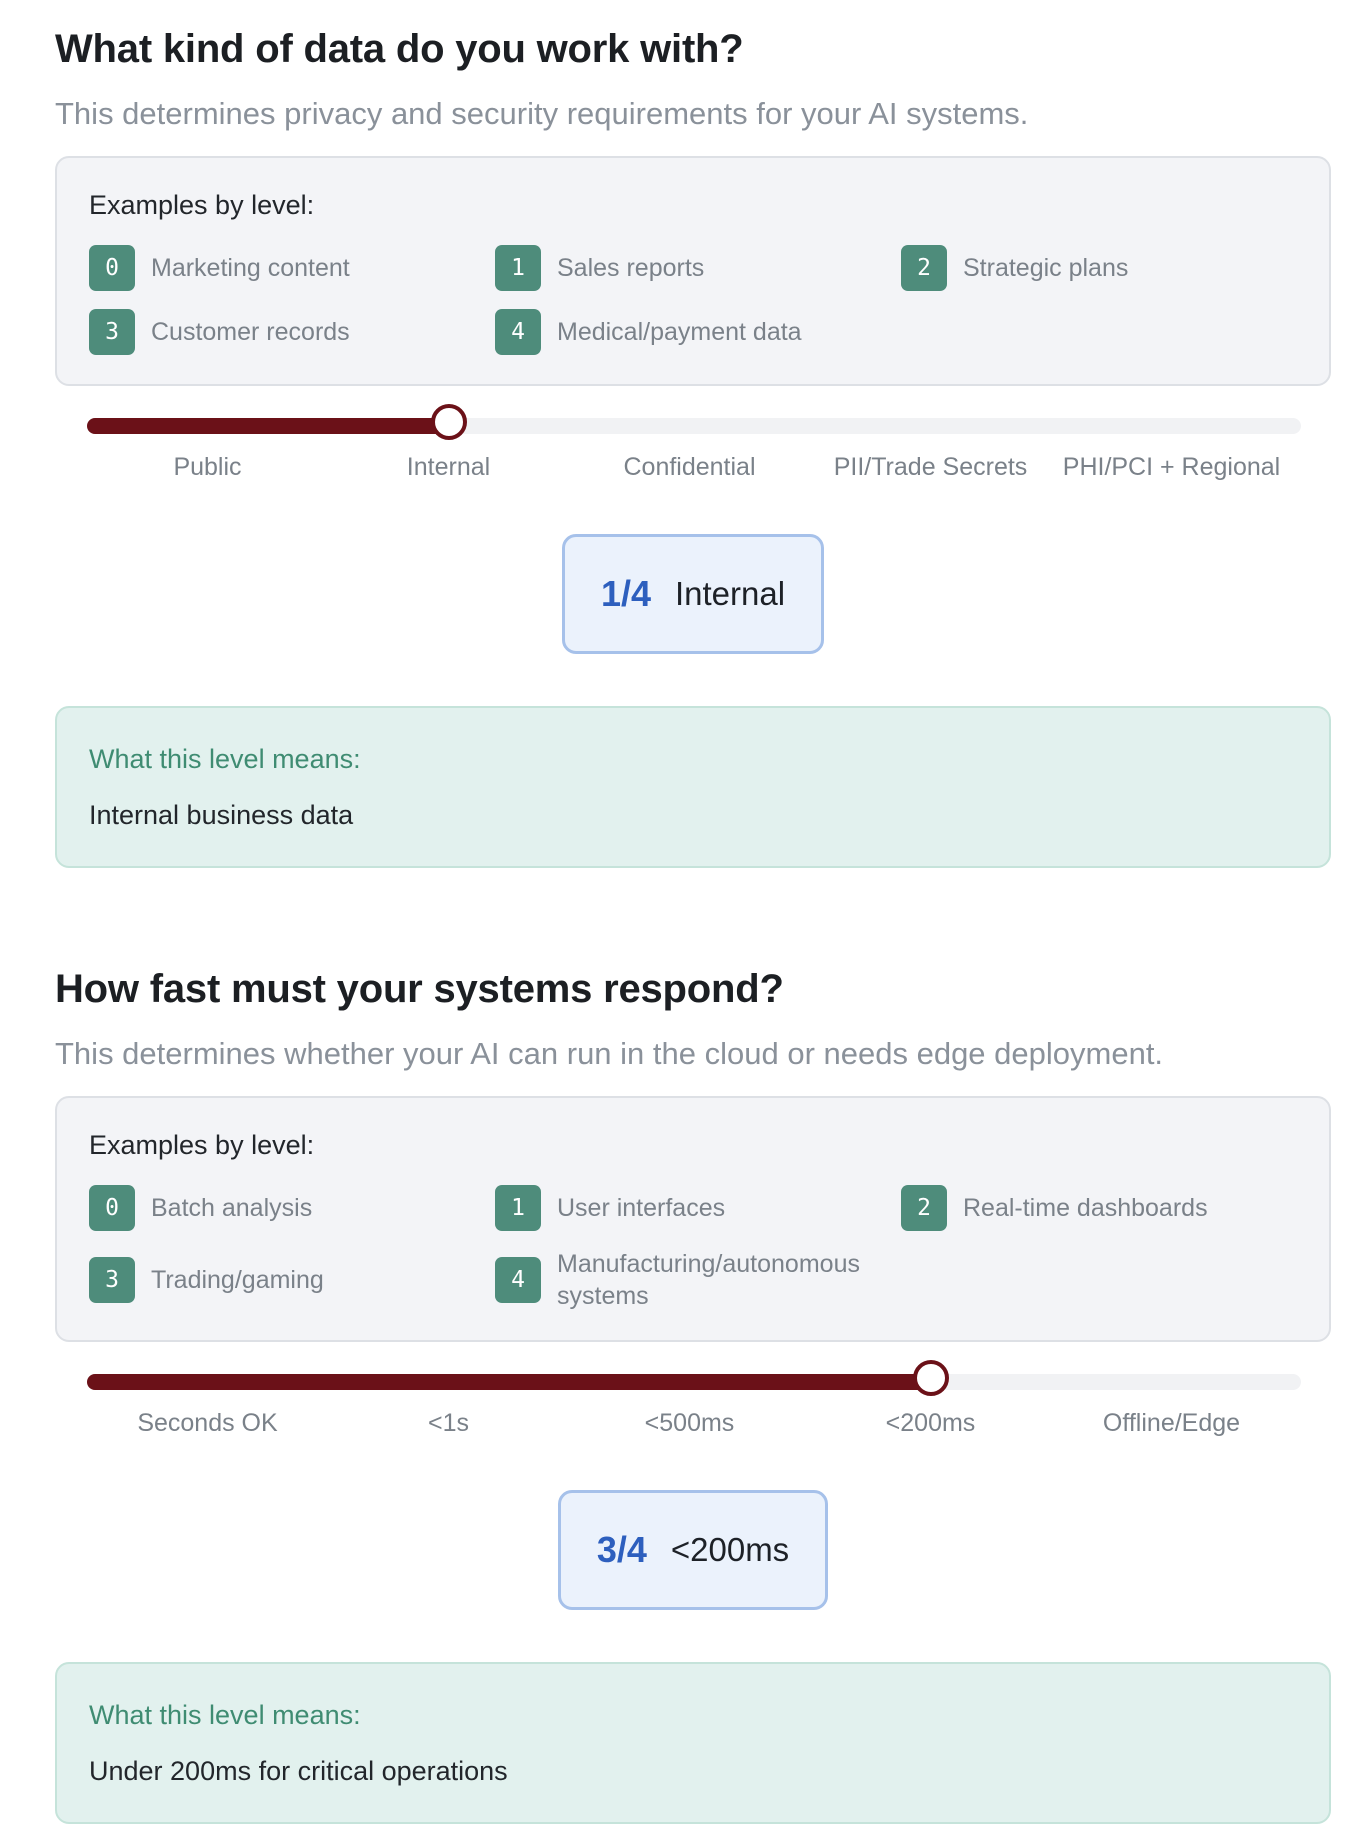  What do you see at coordinates (641, 1208) in the screenshot?
I see `example-label: User interfaces` at bounding box center [641, 1208].